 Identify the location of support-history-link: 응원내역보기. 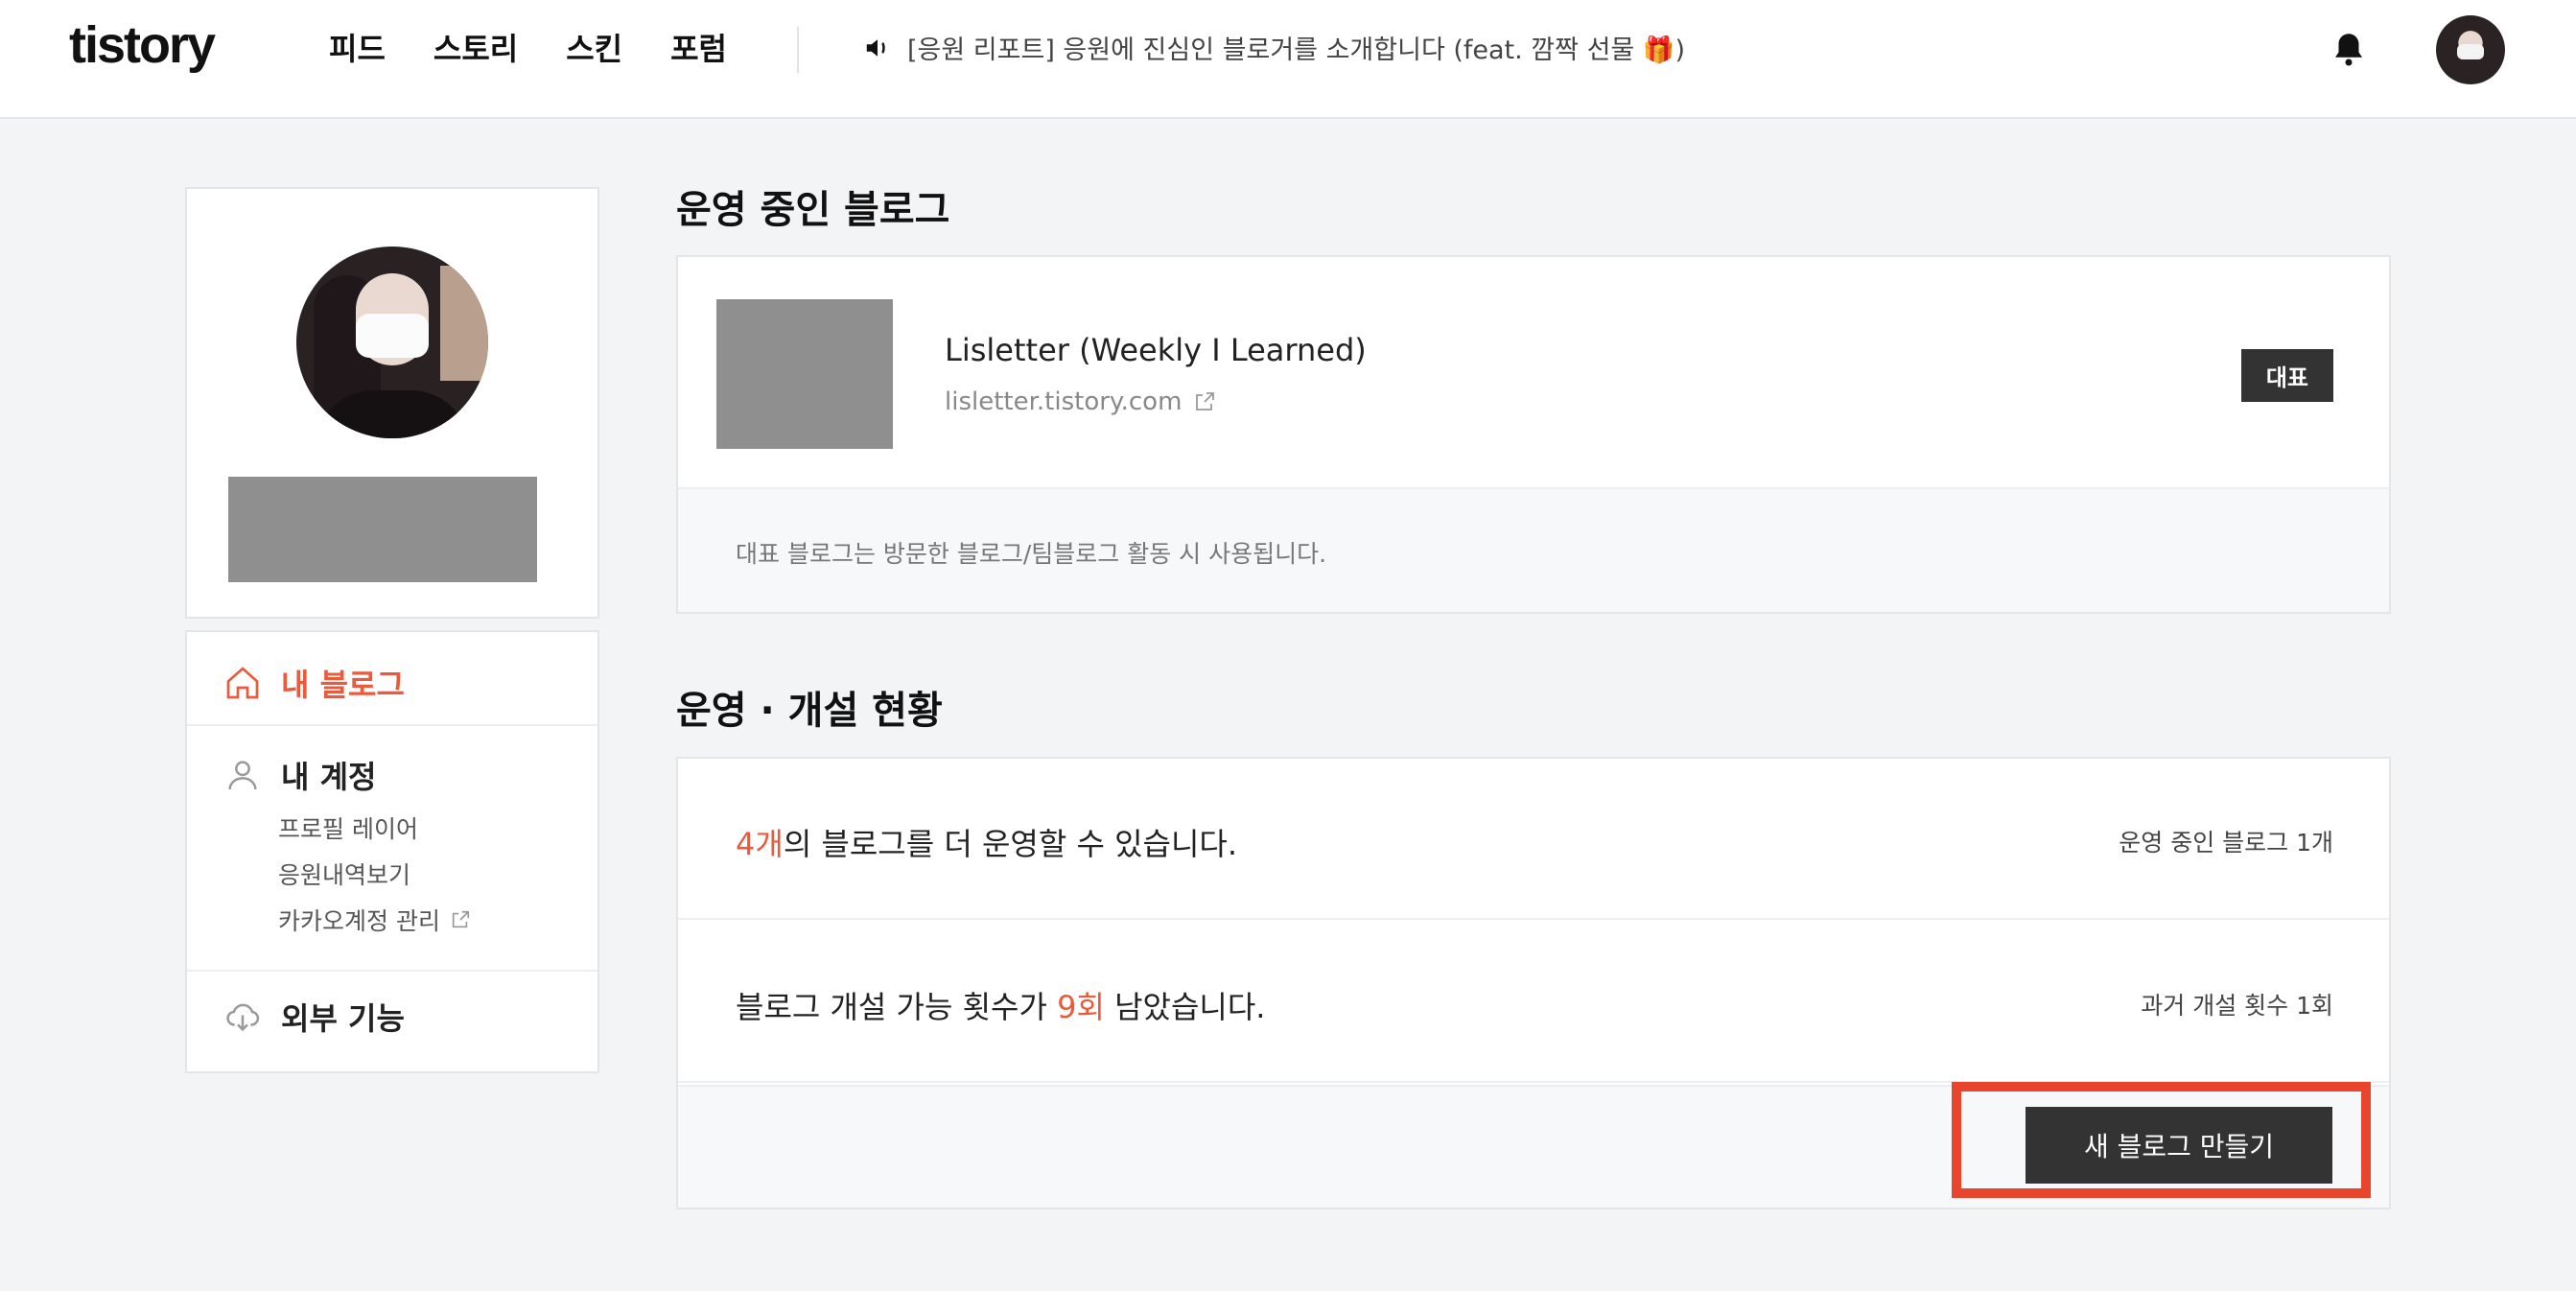
(344, 874).